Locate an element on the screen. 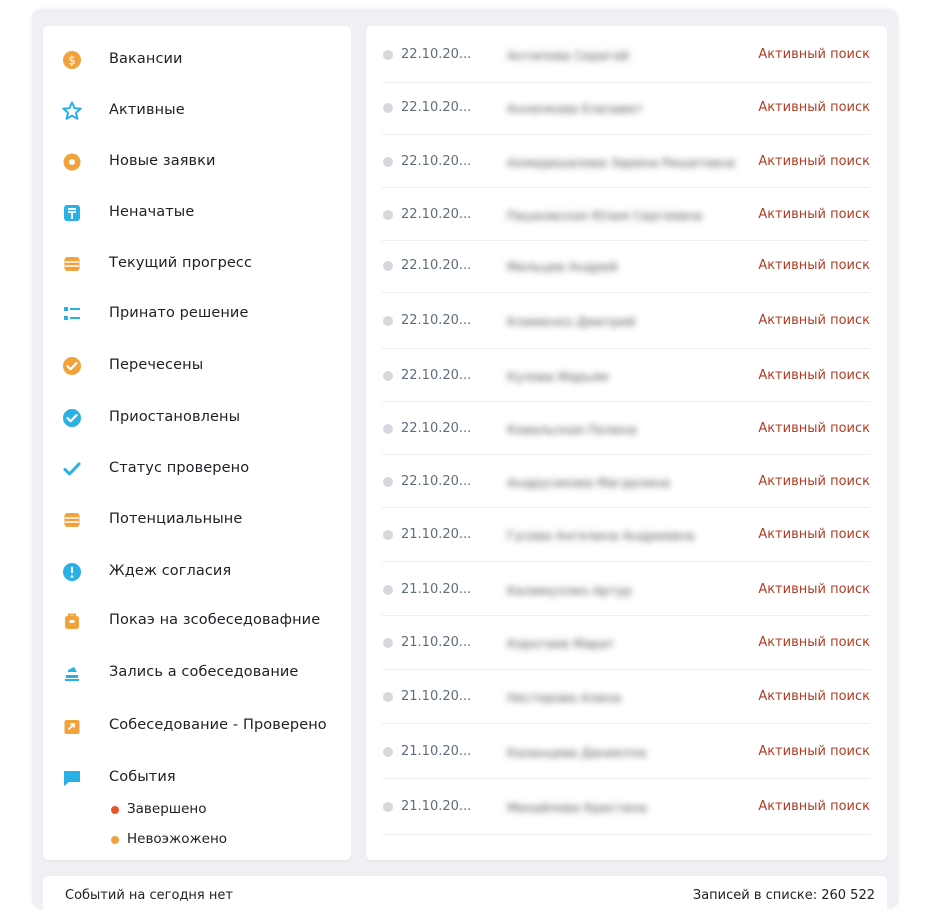 The image size is (930, 916). sidebar-item-potential: Потенциальныне is located at coordinates (197, 520).